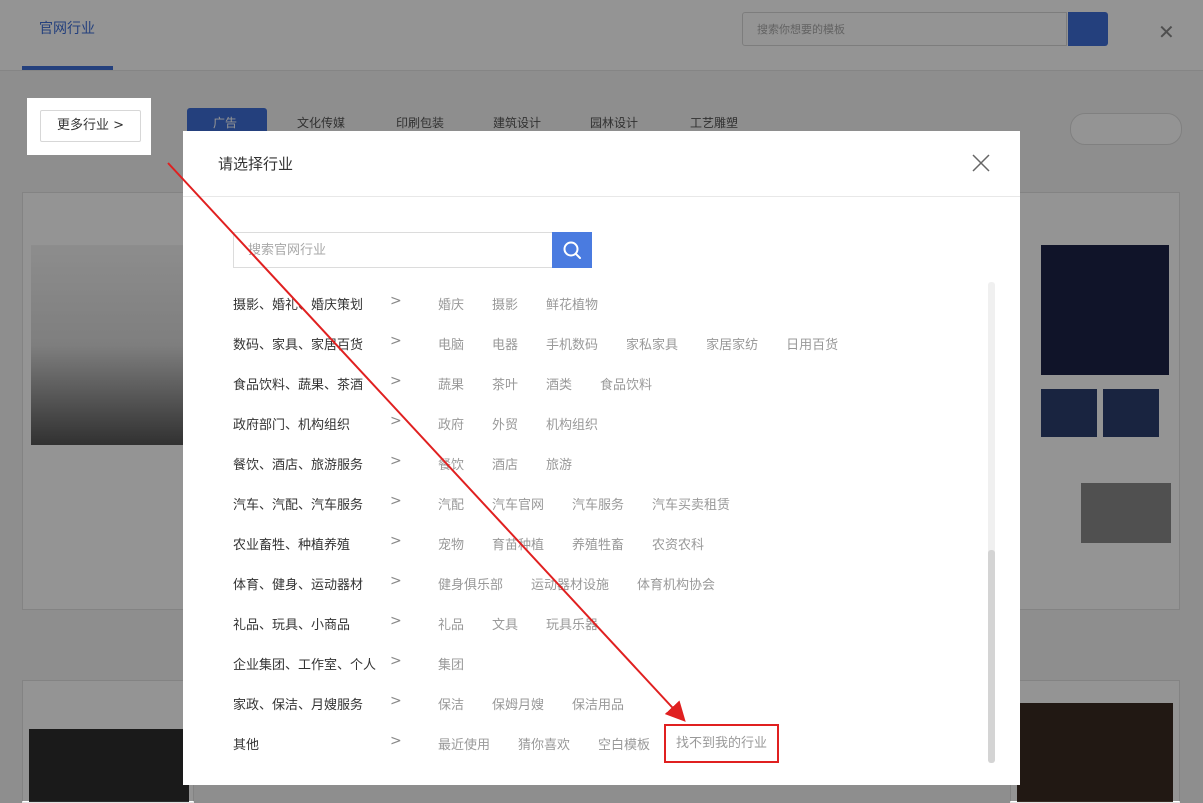 This screenshot has width=1203, height=803. I want to click on industry-category-label: 食品饮料、蔬果、茶酒, so click(298, 383).